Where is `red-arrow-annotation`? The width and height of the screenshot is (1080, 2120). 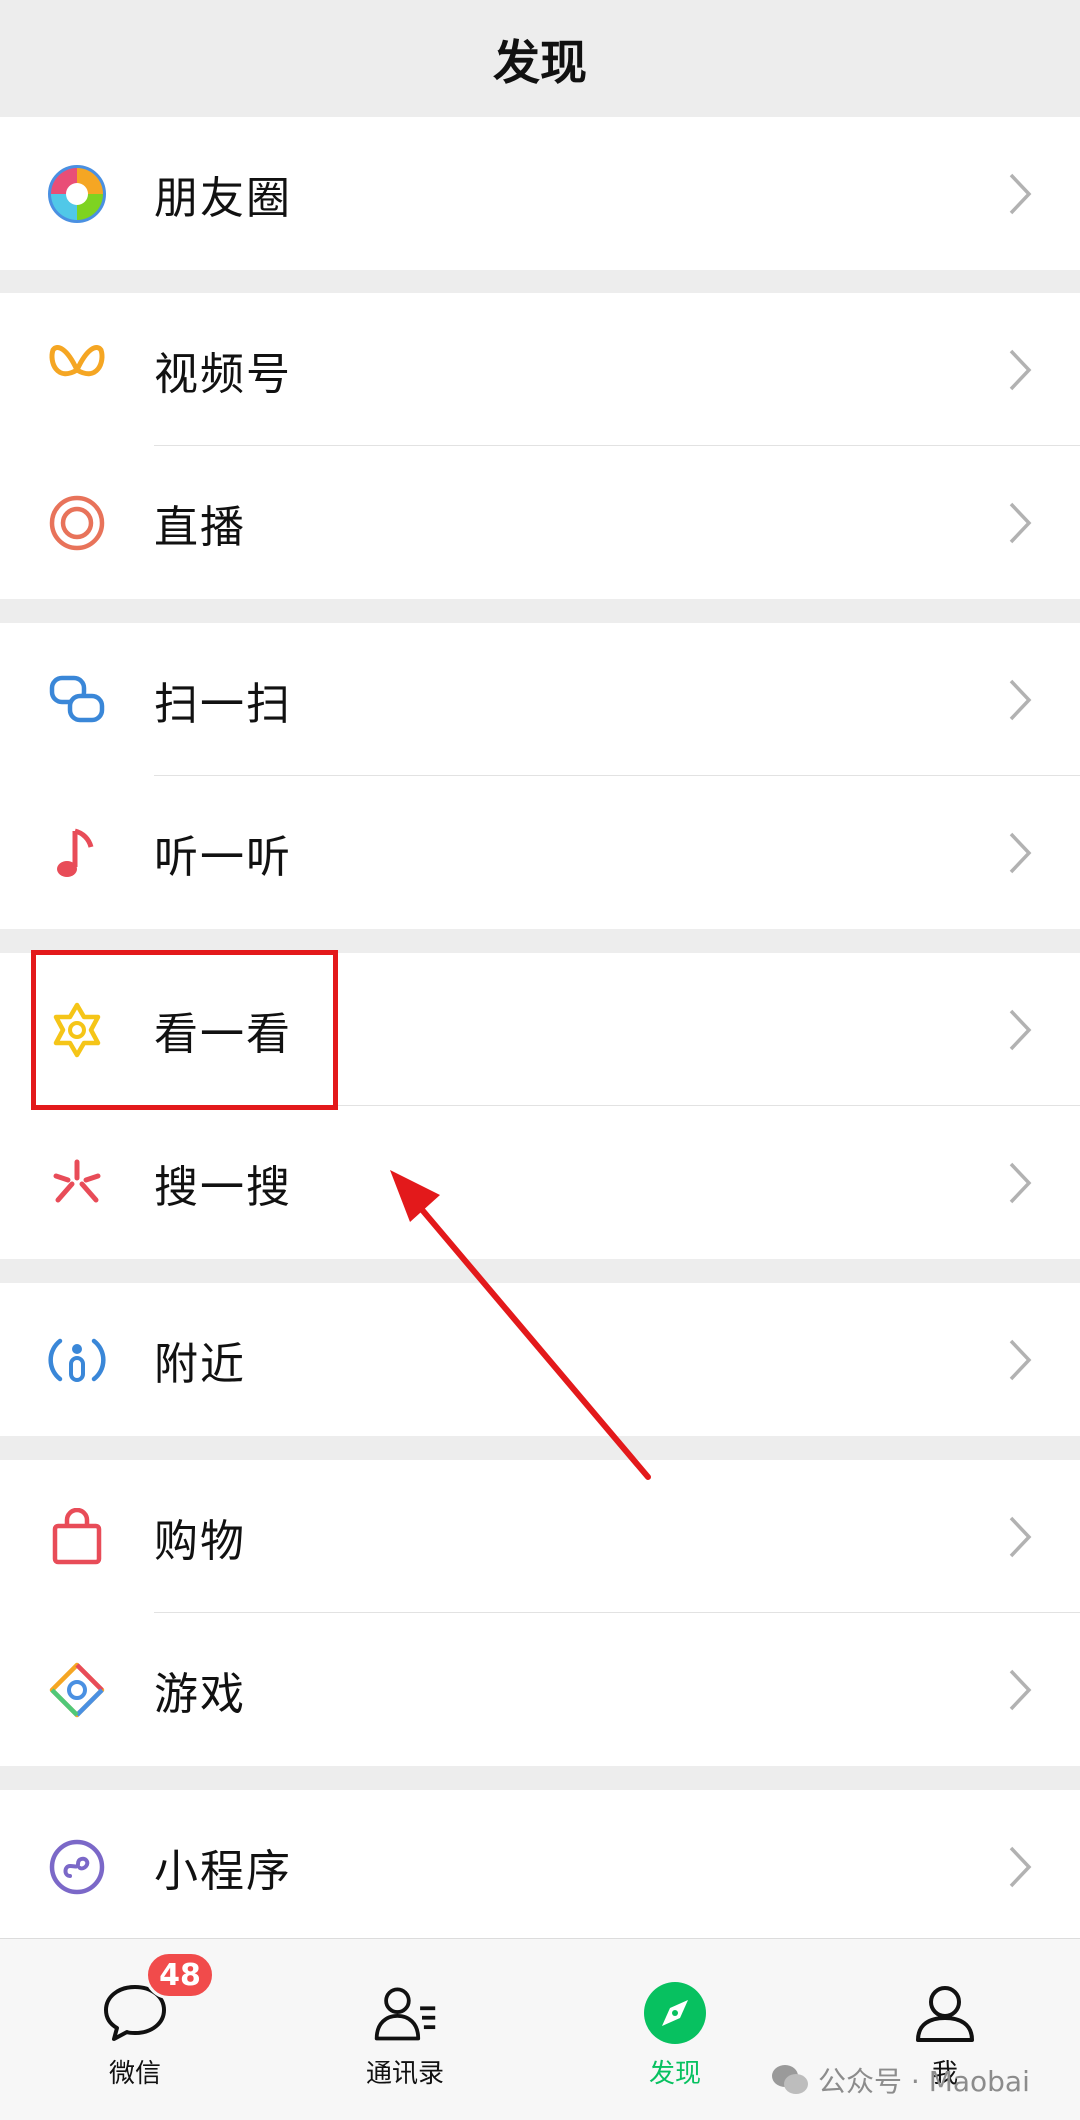 red-arrow-annotation is located at coordinates (520, 1325).